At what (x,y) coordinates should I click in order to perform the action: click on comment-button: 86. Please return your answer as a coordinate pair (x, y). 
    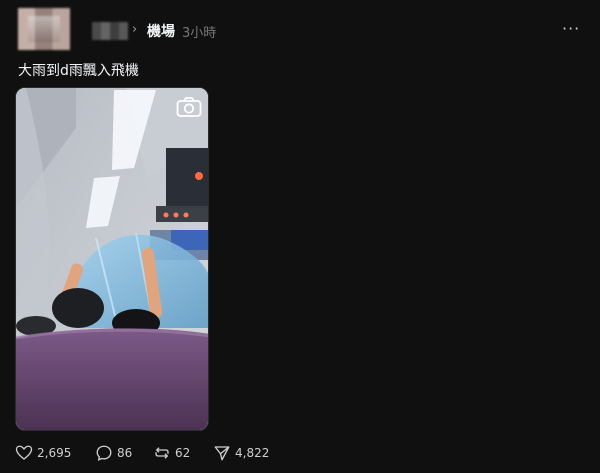
    Looking at the image, I should click on (113, 453).